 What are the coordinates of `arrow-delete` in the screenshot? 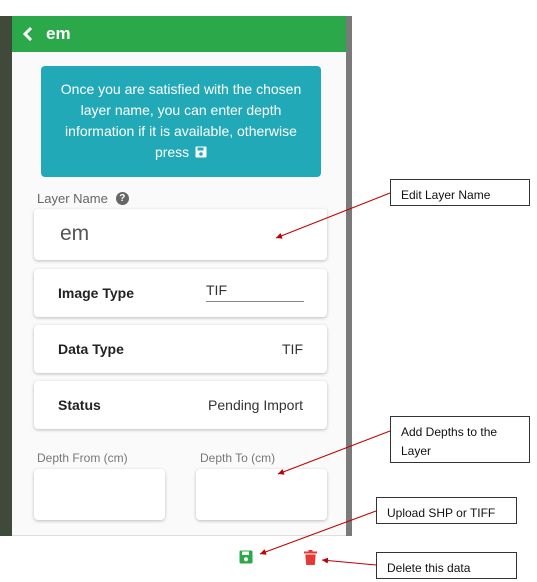 It's located at (349, 561).